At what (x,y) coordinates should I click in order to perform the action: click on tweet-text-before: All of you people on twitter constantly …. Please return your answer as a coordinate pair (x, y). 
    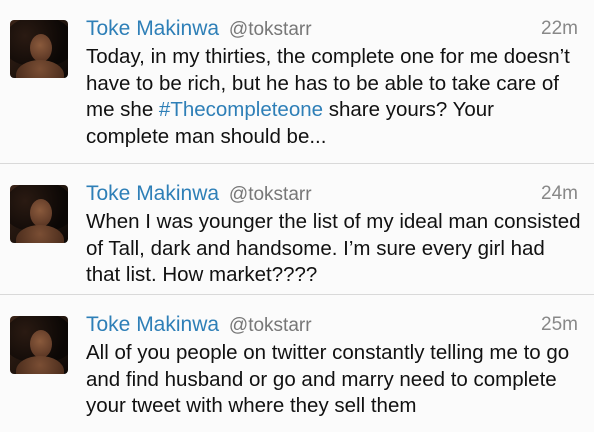
    Looking at the image, I should click on (328, 379).